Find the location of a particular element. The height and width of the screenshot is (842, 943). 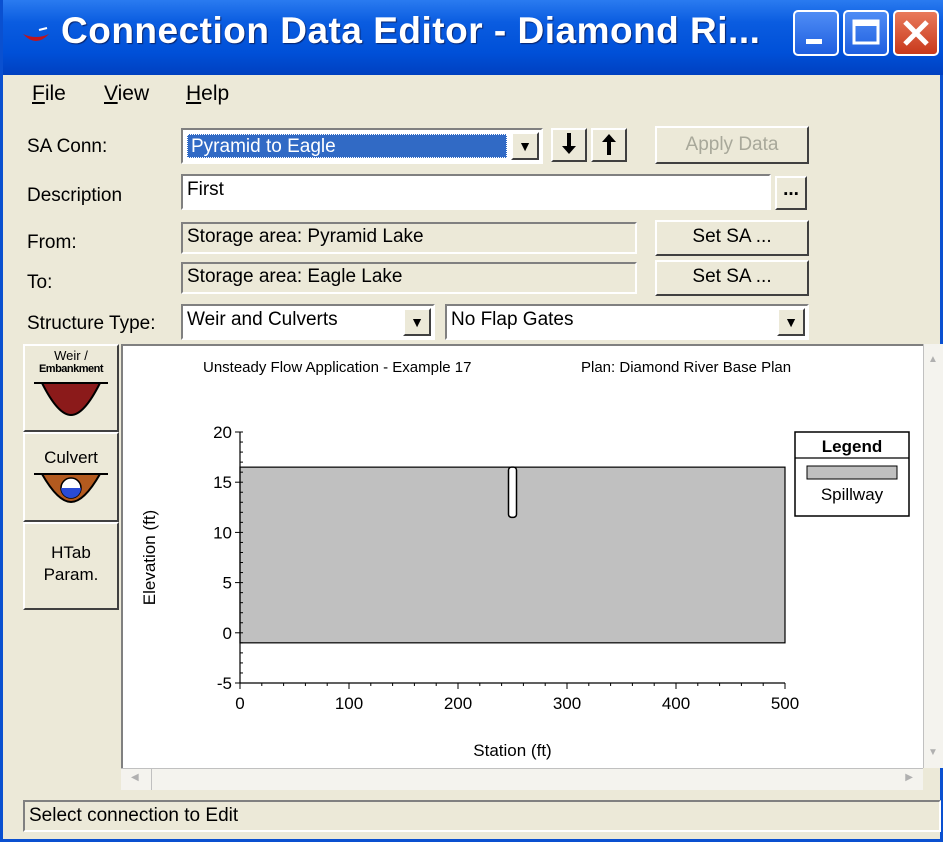

scroll-right-icon: ▶ is located at coordinates (909, 777).